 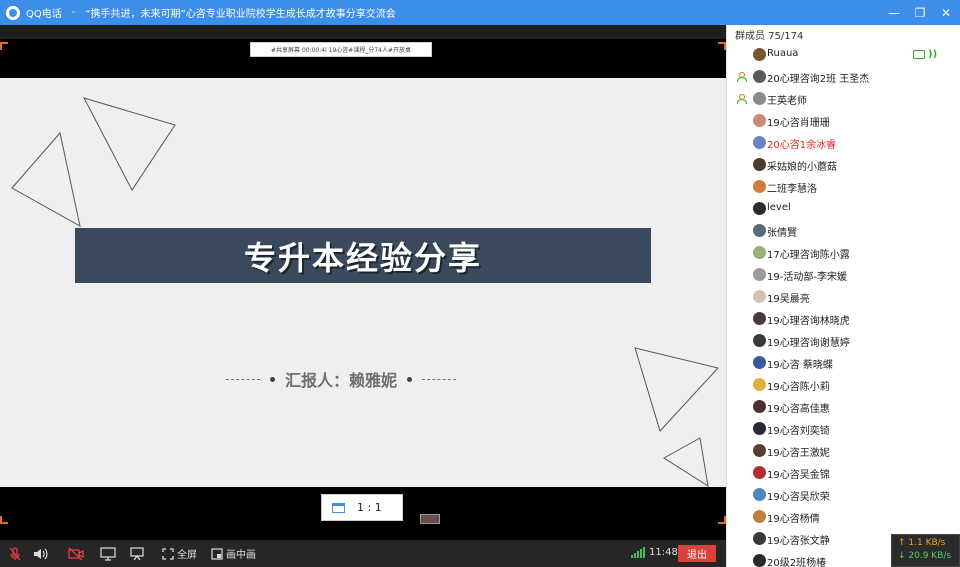 What do you see at coordinates (802, 145) in the screenshot?
I see `member-name: 20心咨1余冰睿` at bounding box center [802, 145].